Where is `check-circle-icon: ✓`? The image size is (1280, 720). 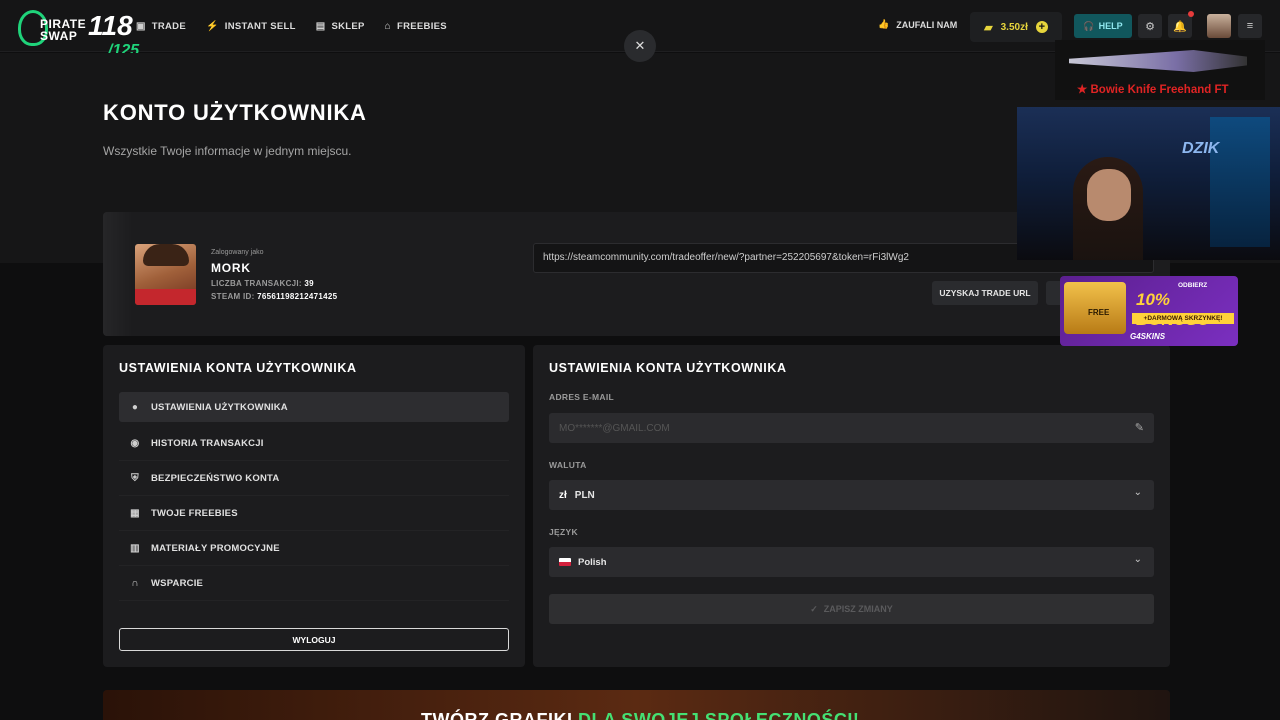
check-circle-icon: ✓ is located at coordinates (814, 608).